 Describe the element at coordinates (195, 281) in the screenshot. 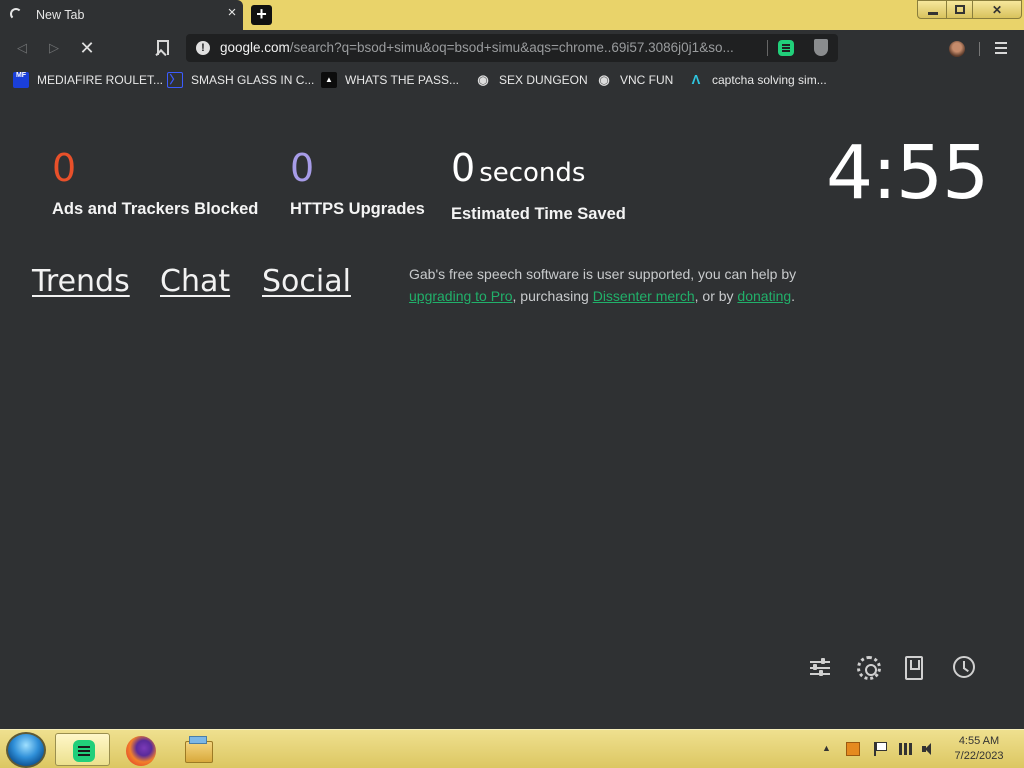

I see `chat-link: Chat` at that location.